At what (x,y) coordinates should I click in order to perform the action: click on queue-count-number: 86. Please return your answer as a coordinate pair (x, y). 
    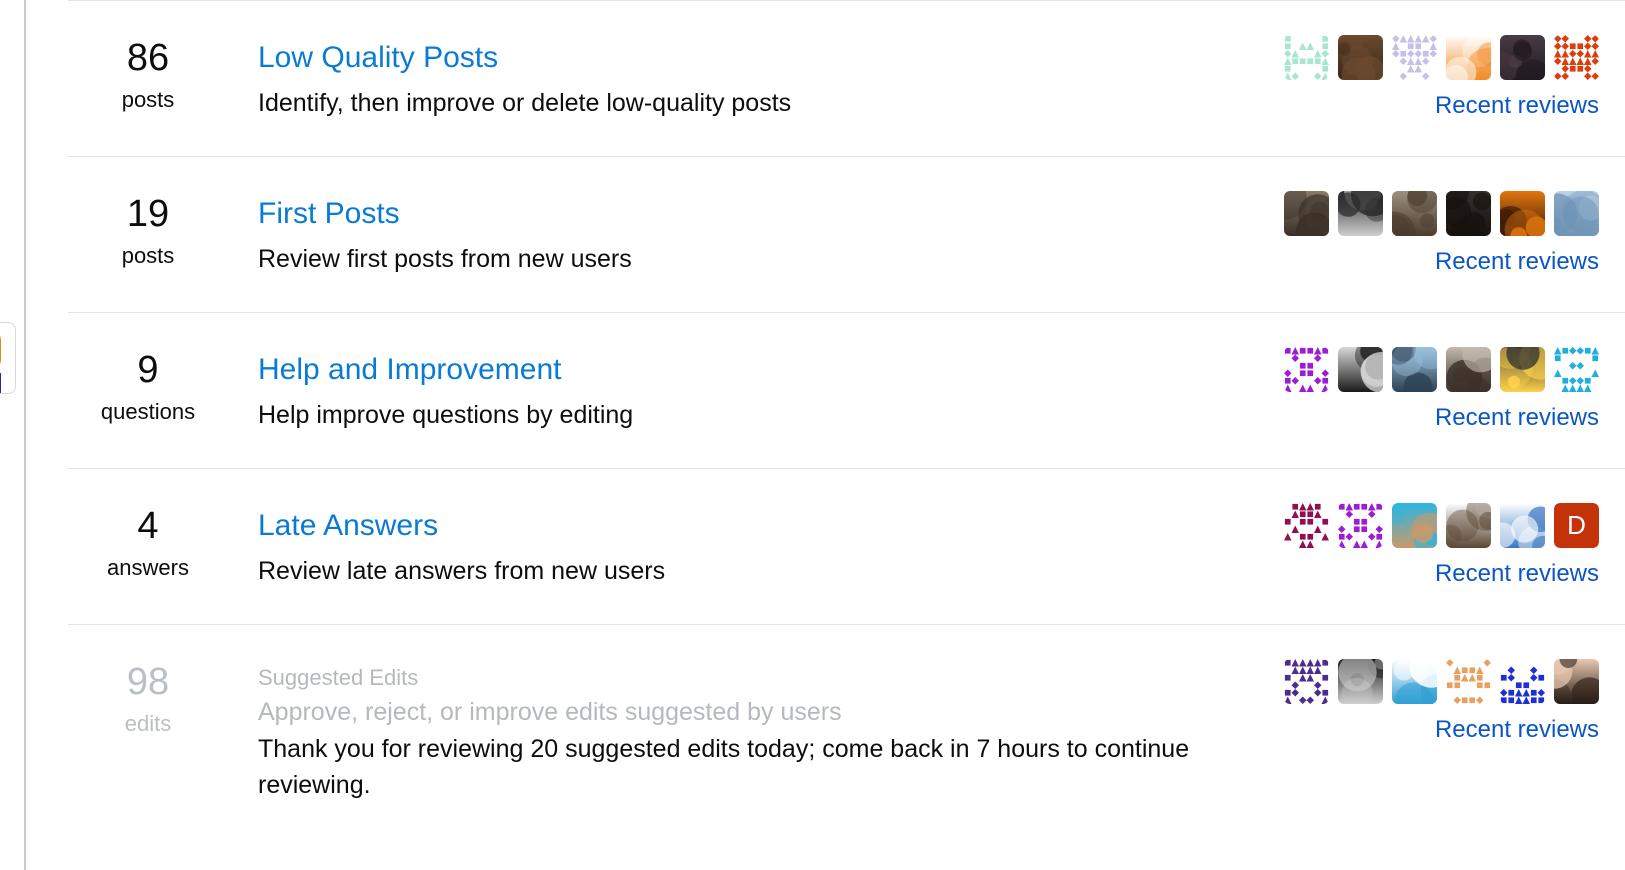
    Looking at the image, I should click on (148, 58).